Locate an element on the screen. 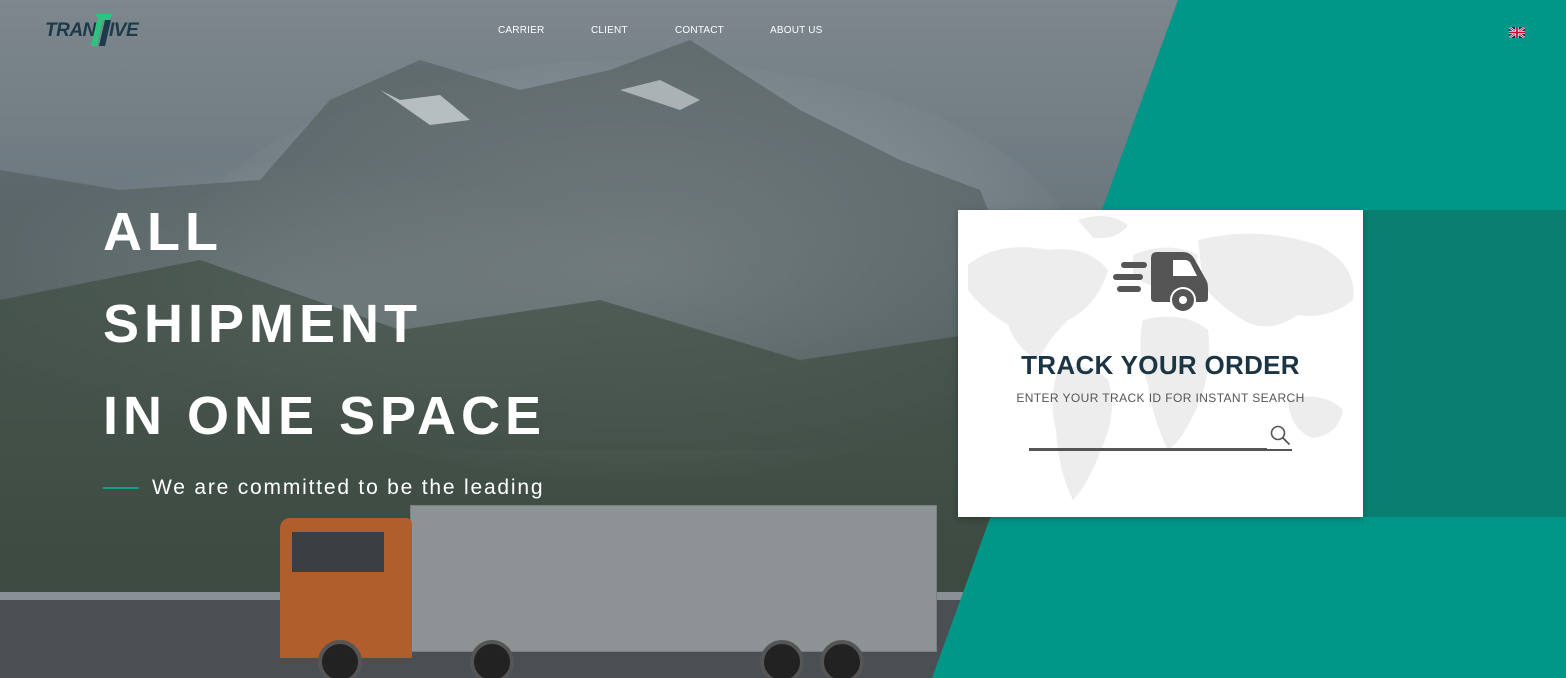 Image resolution: width=1566 pixels, height=678 pixels. tagline: We are committed to be the leading is located at coordinates (348, 487).